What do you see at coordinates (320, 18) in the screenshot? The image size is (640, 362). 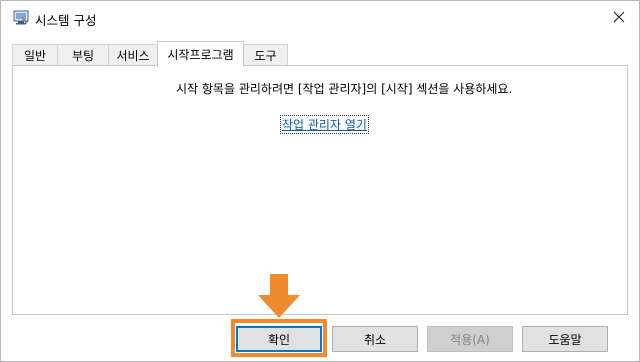 I see `title-bar: 시스템 구성` at bounding box center [320, 18].